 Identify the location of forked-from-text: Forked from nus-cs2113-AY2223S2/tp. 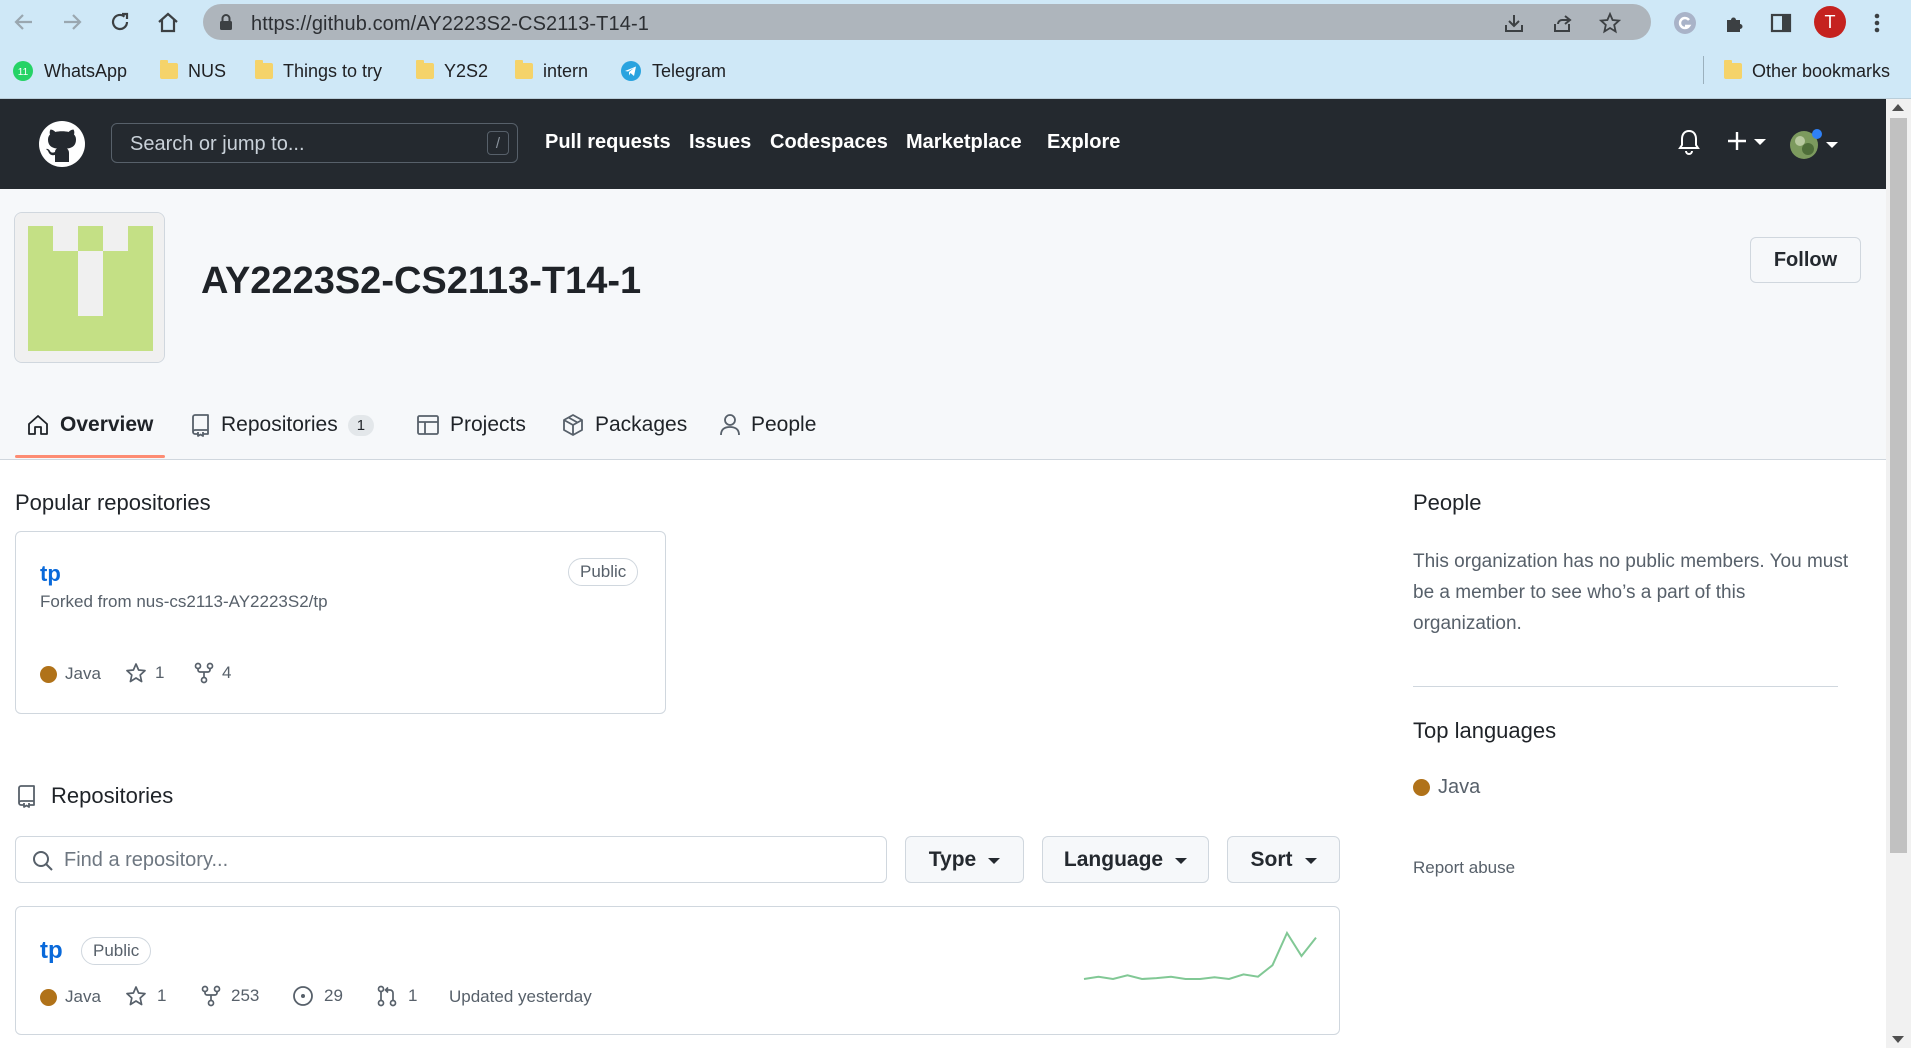
(184, 601).